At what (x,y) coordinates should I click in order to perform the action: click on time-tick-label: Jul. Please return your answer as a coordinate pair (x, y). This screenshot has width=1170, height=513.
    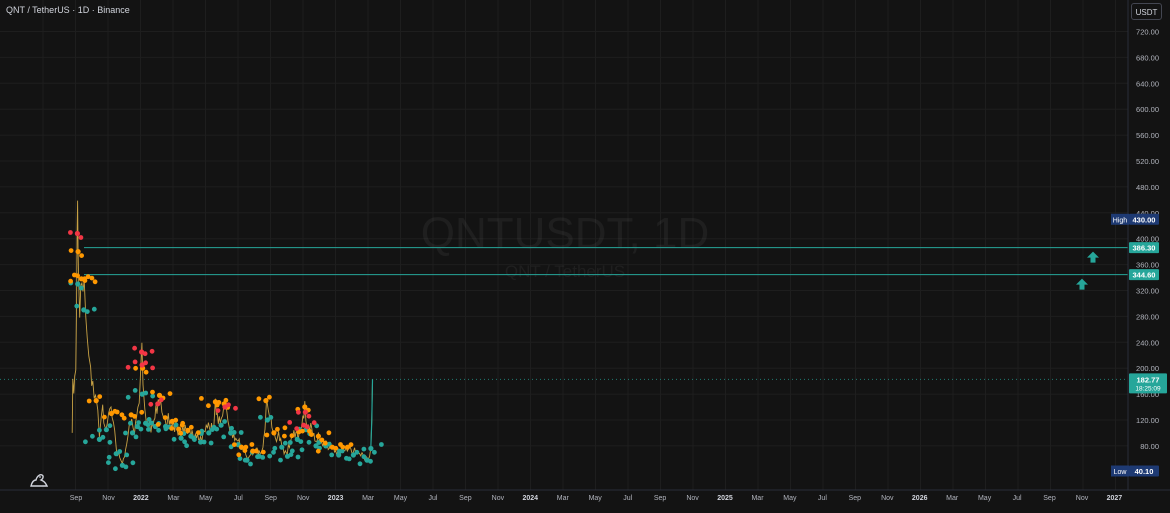
    Looking at the image, I should click on (822, 498).